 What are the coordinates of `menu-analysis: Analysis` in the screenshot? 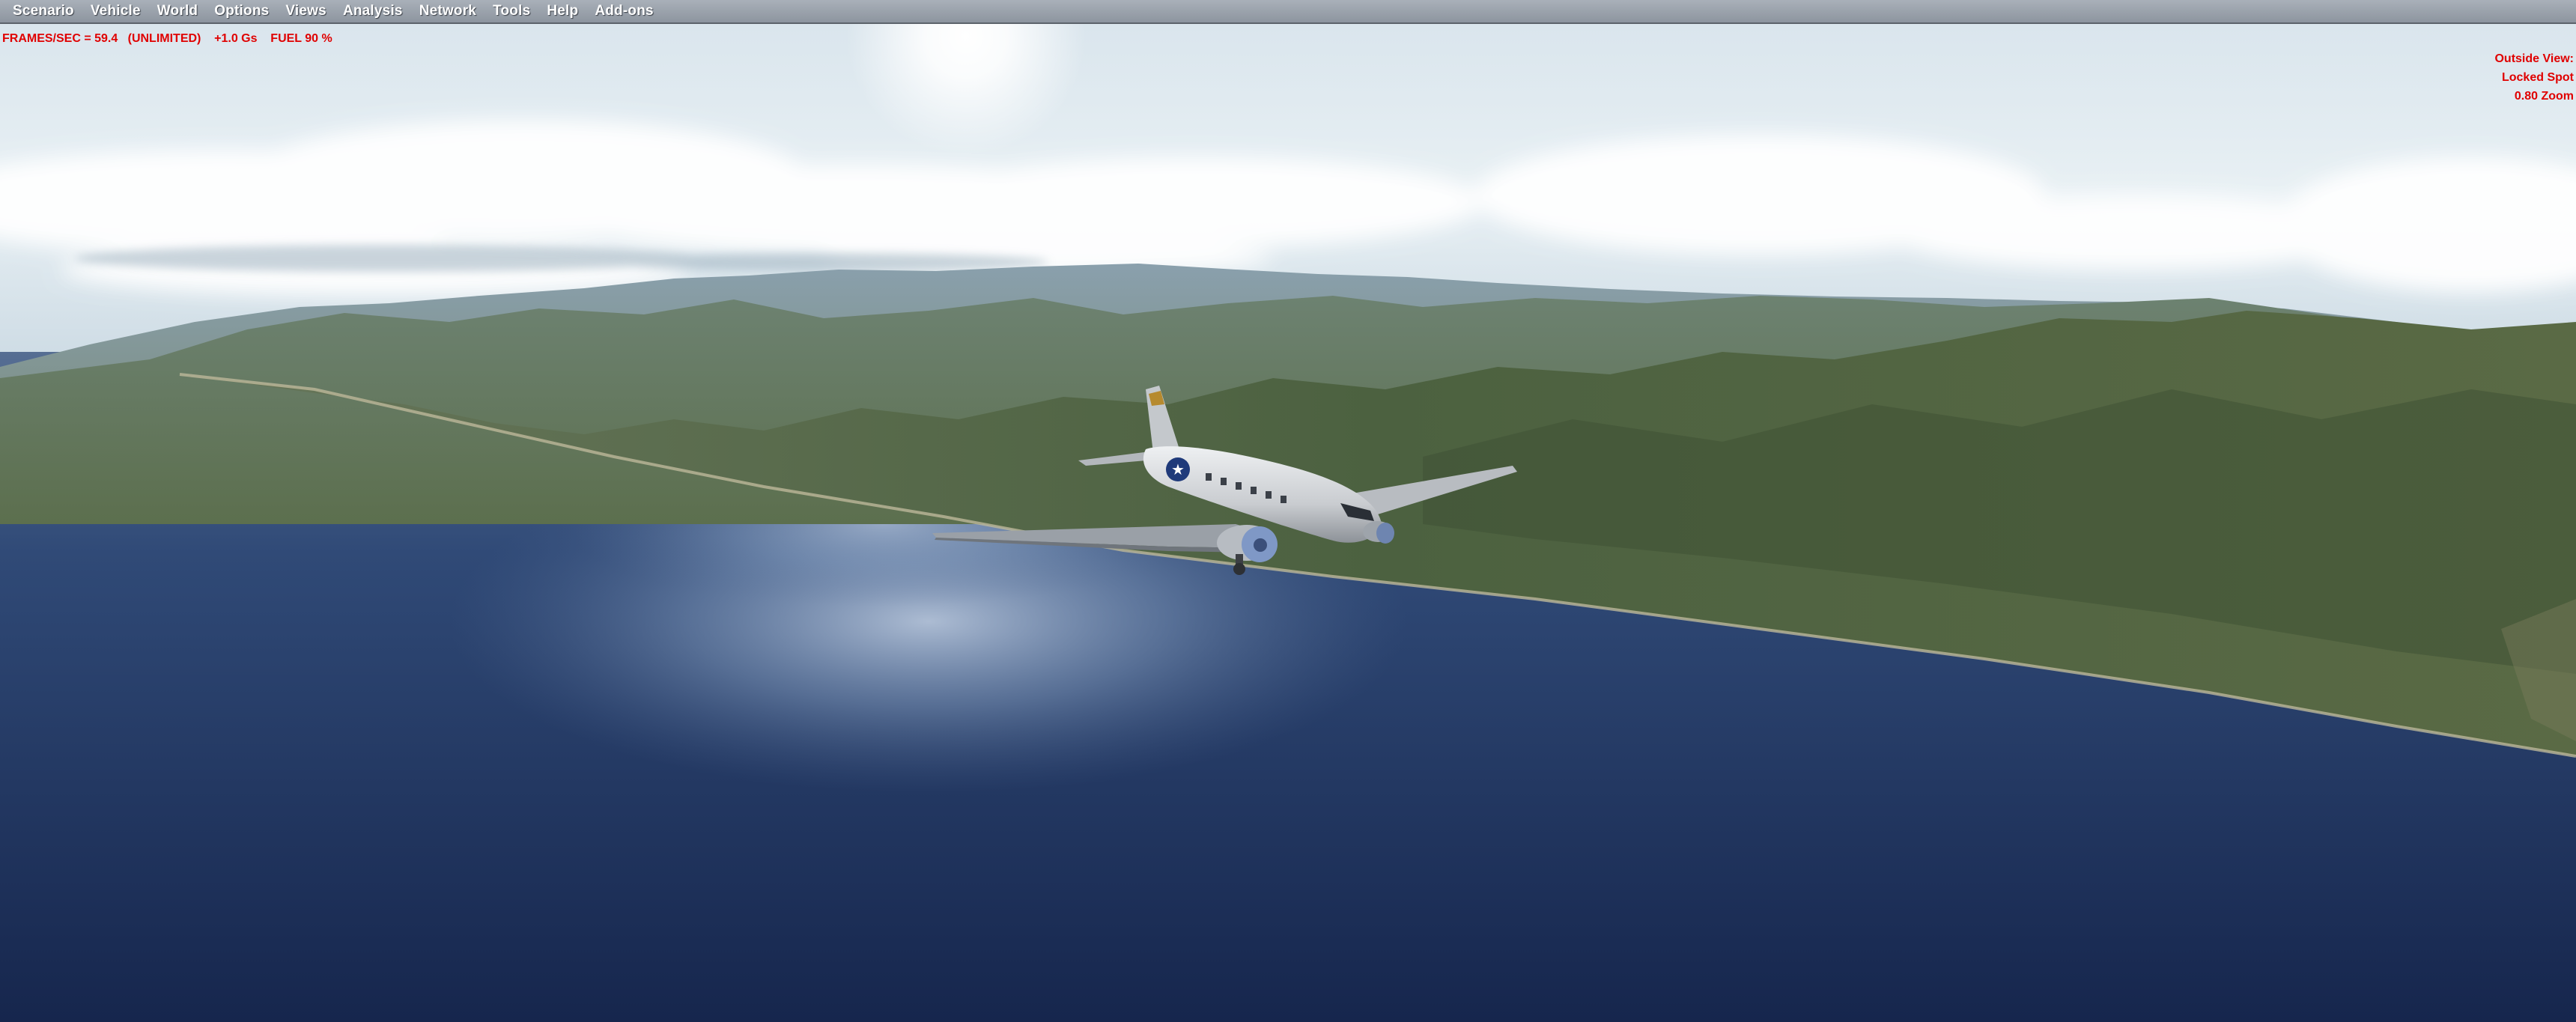 It's located at (373, 11).